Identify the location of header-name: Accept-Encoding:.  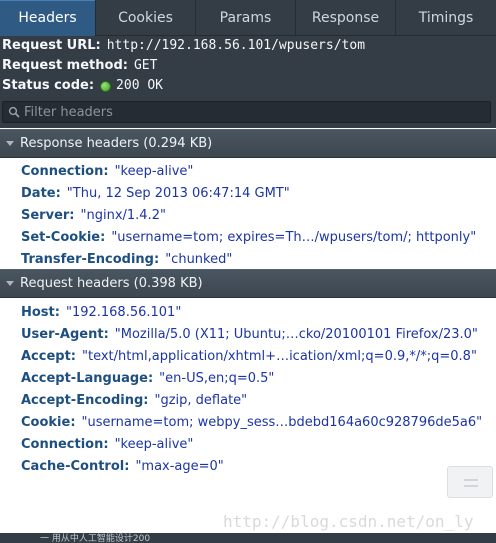
(85, 400).